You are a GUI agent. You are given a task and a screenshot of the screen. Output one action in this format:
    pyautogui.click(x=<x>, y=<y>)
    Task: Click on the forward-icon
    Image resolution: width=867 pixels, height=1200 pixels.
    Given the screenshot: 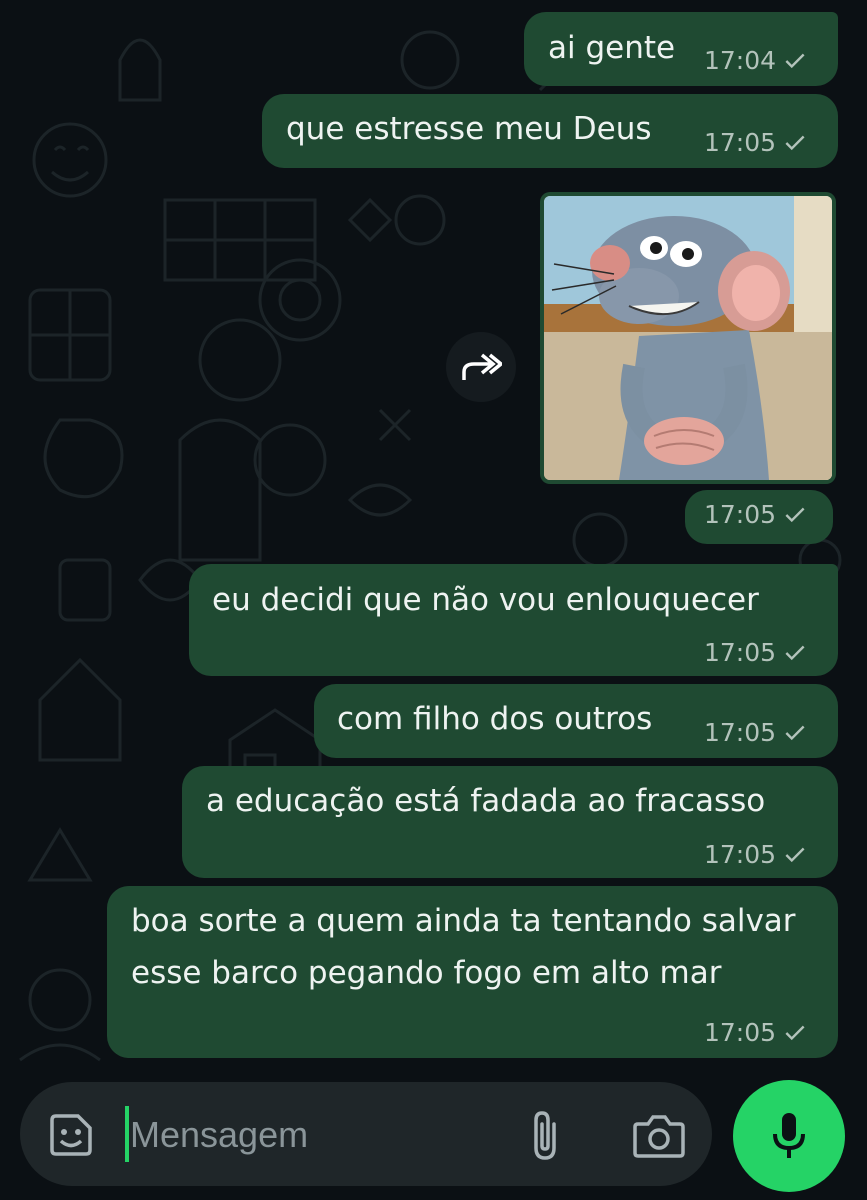 What is the action you would take?
    pyautogui.click(x=482, y=366)
    